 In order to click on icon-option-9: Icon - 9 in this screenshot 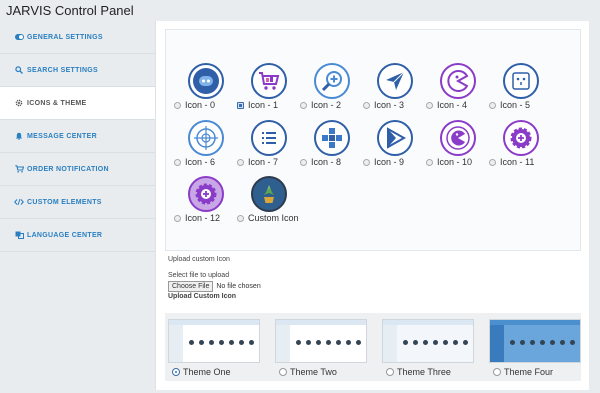, I will do `click(398, 147)`.